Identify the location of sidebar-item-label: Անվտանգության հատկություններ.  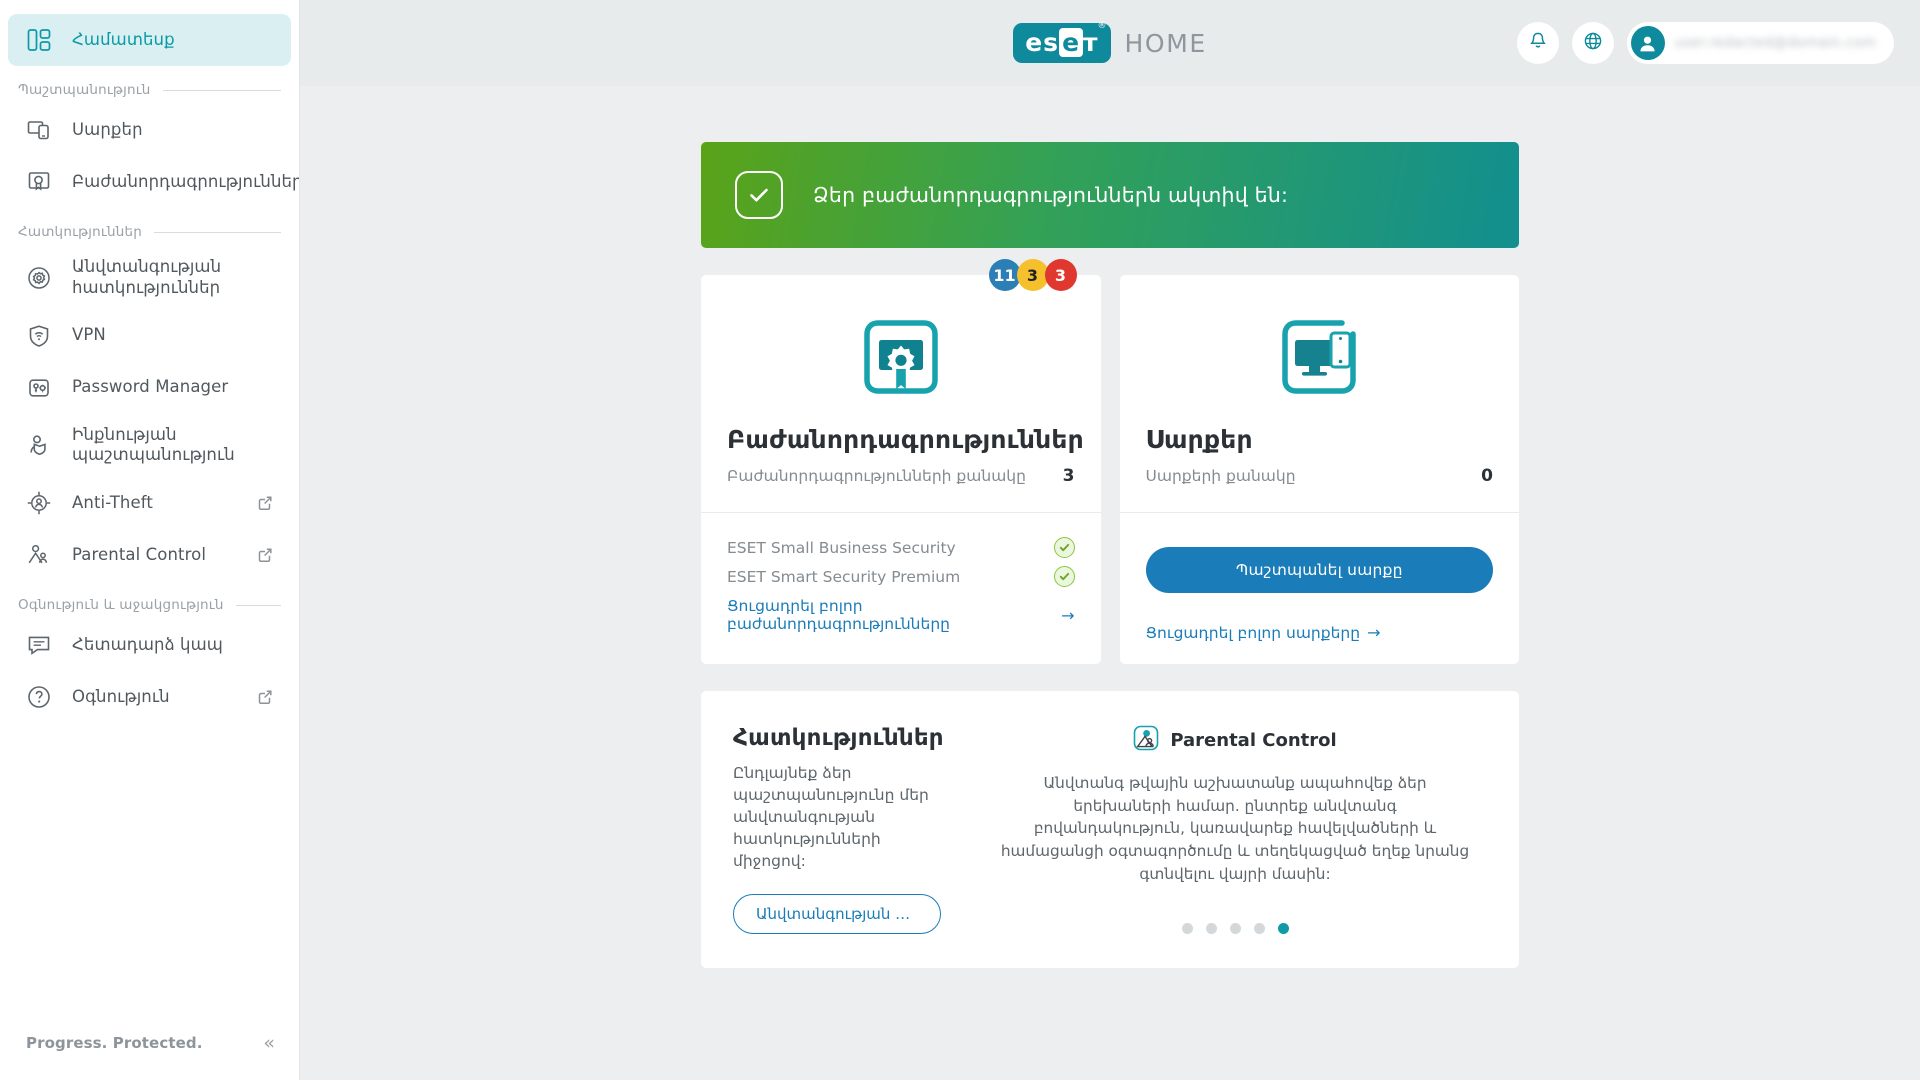
(147, 277).